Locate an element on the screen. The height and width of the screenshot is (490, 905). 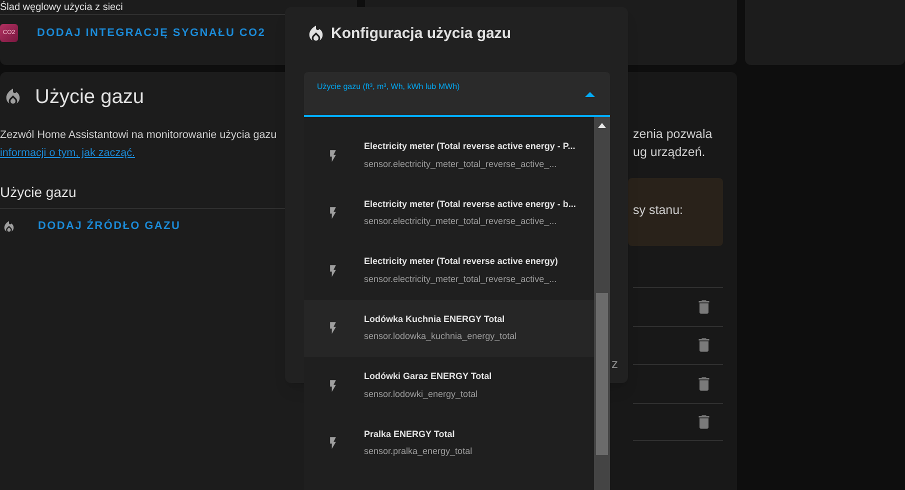
add-integration-button: DODAJ INTEGRACJĘ SYGNAŁU CO2 is located at coordinates (151, 33).